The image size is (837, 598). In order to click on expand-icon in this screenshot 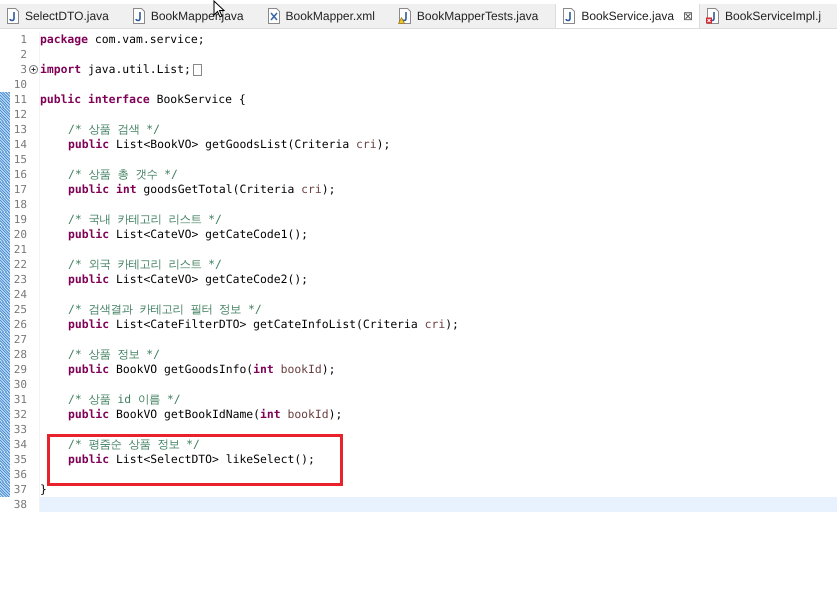, I will do `click(33, 69)`.